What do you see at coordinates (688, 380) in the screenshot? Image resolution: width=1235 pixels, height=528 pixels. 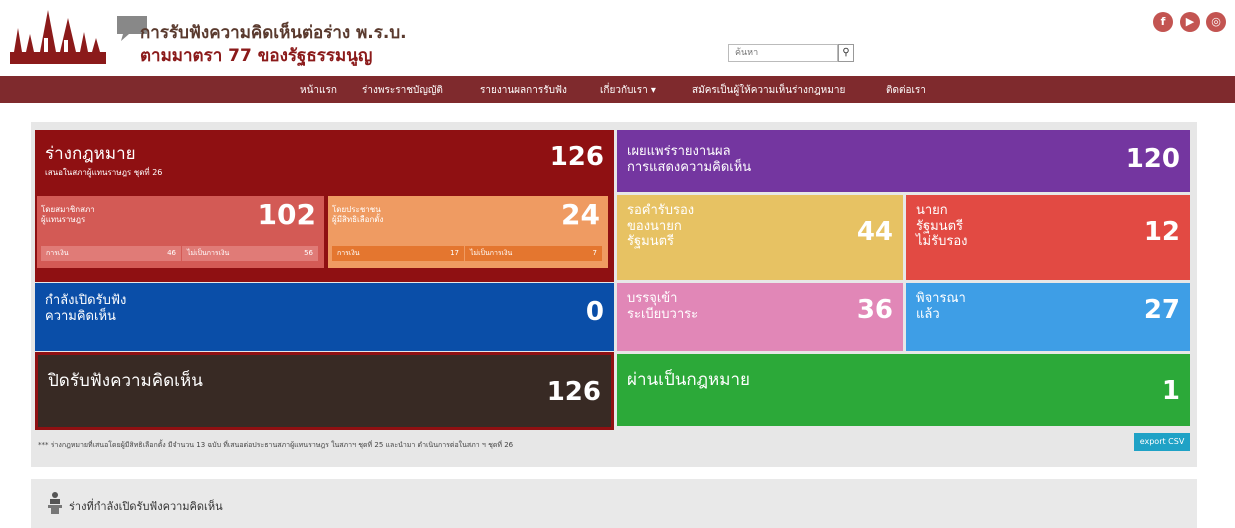 I see `passed-label: ผ่านเป็นกฎหมาย` at bounding box center [688, 380].